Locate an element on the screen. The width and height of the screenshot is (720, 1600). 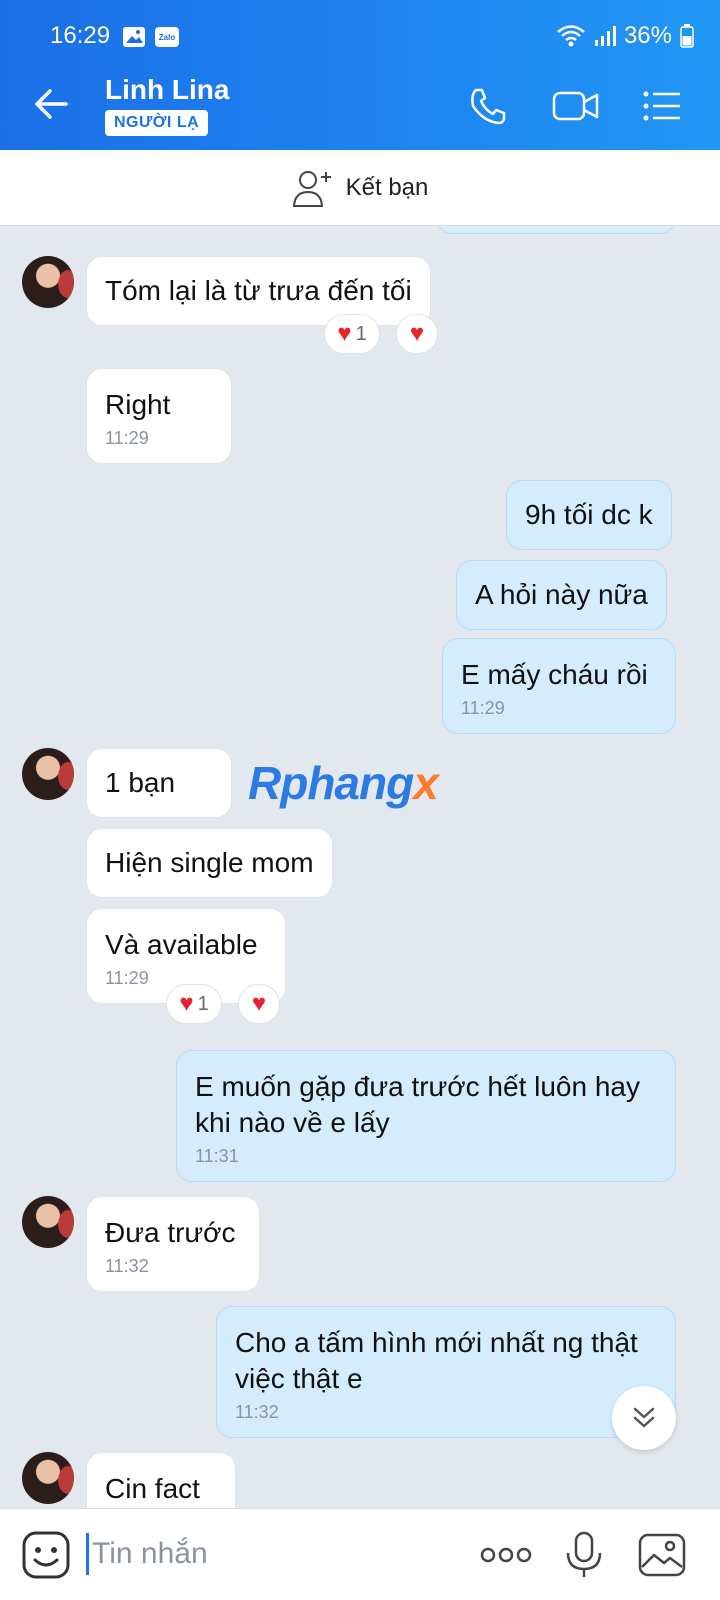
message-text: Tóm lại là từ trưa đến tối is located at coordinates (258, 290).